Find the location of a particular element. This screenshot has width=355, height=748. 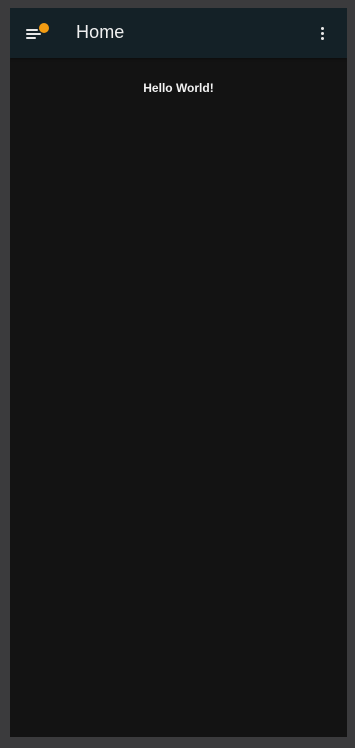

more-vert-icon is located at coordinates (322, 28).